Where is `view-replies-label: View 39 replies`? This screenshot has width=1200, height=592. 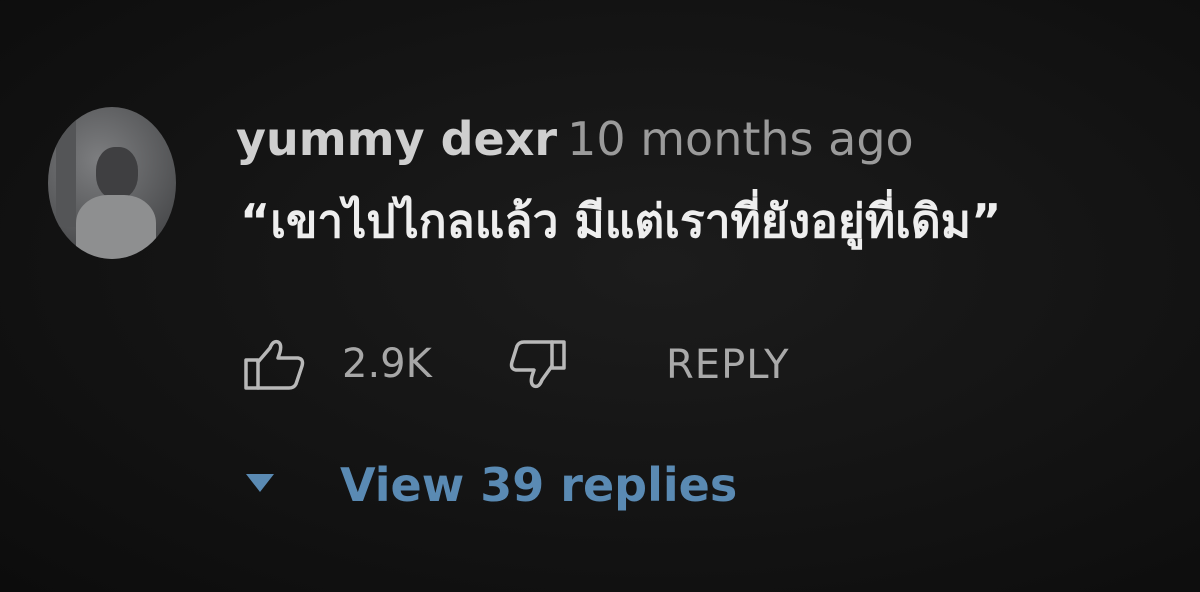
view-replies-label: View 39 replies is located at coordinates (539, 485).